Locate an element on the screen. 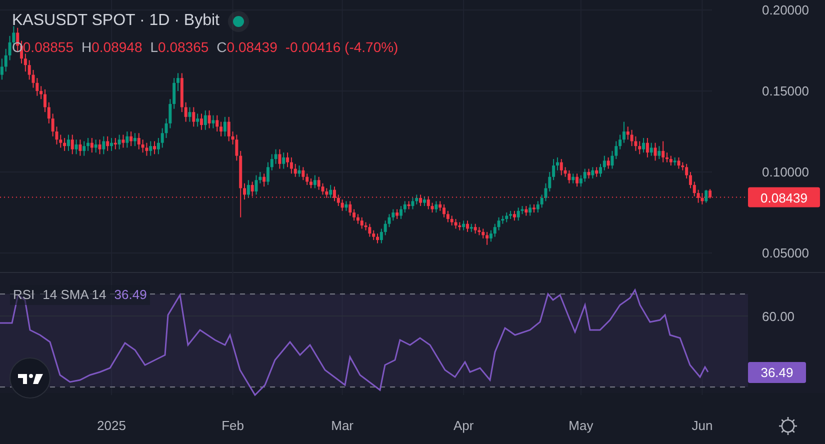  time-axis-label: Mar is located at coordinates (342, 425).